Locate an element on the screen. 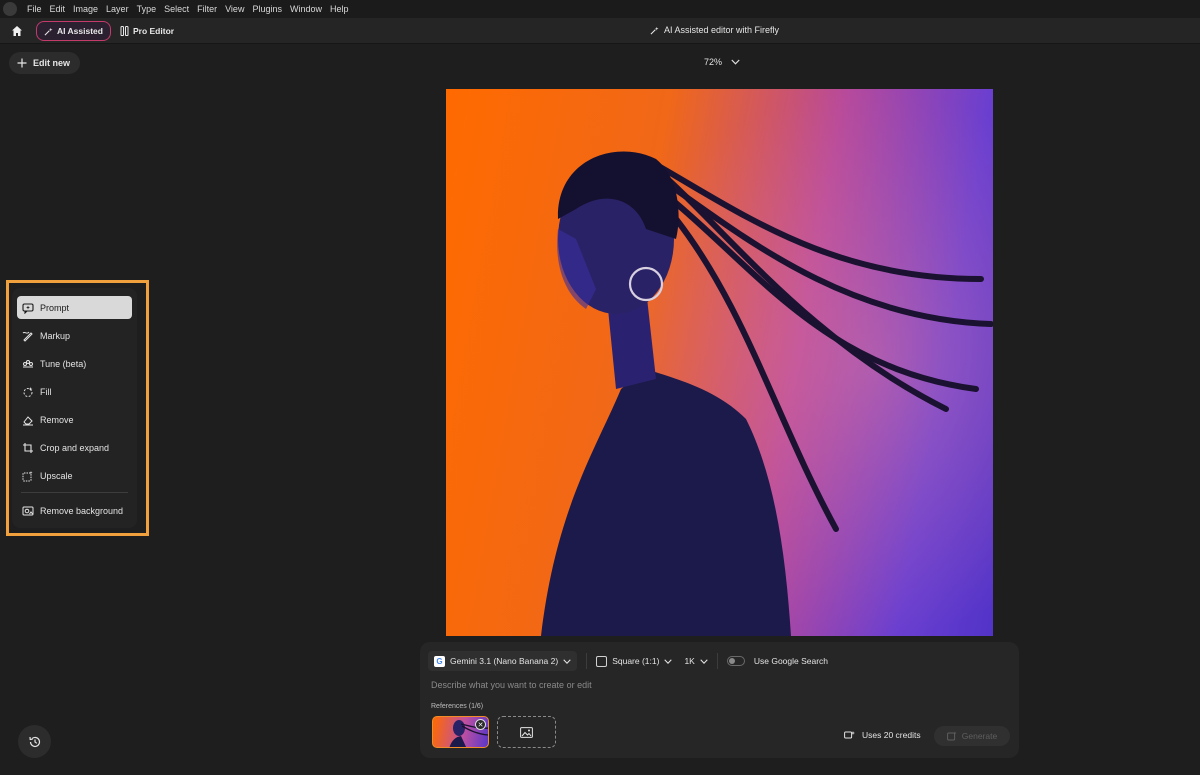  editor-title: AI Assisted editor with Firefly is located at coordinates (714, 30).